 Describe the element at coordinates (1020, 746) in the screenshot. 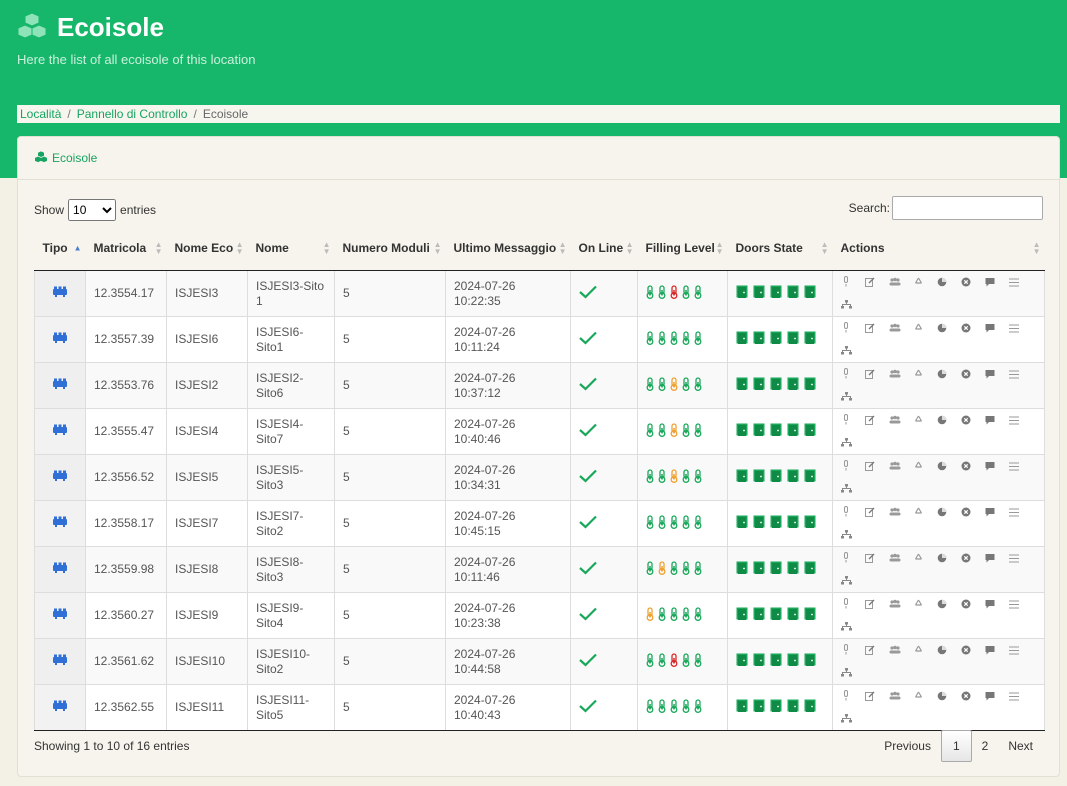

I see `pagination-next: Next` at that location.